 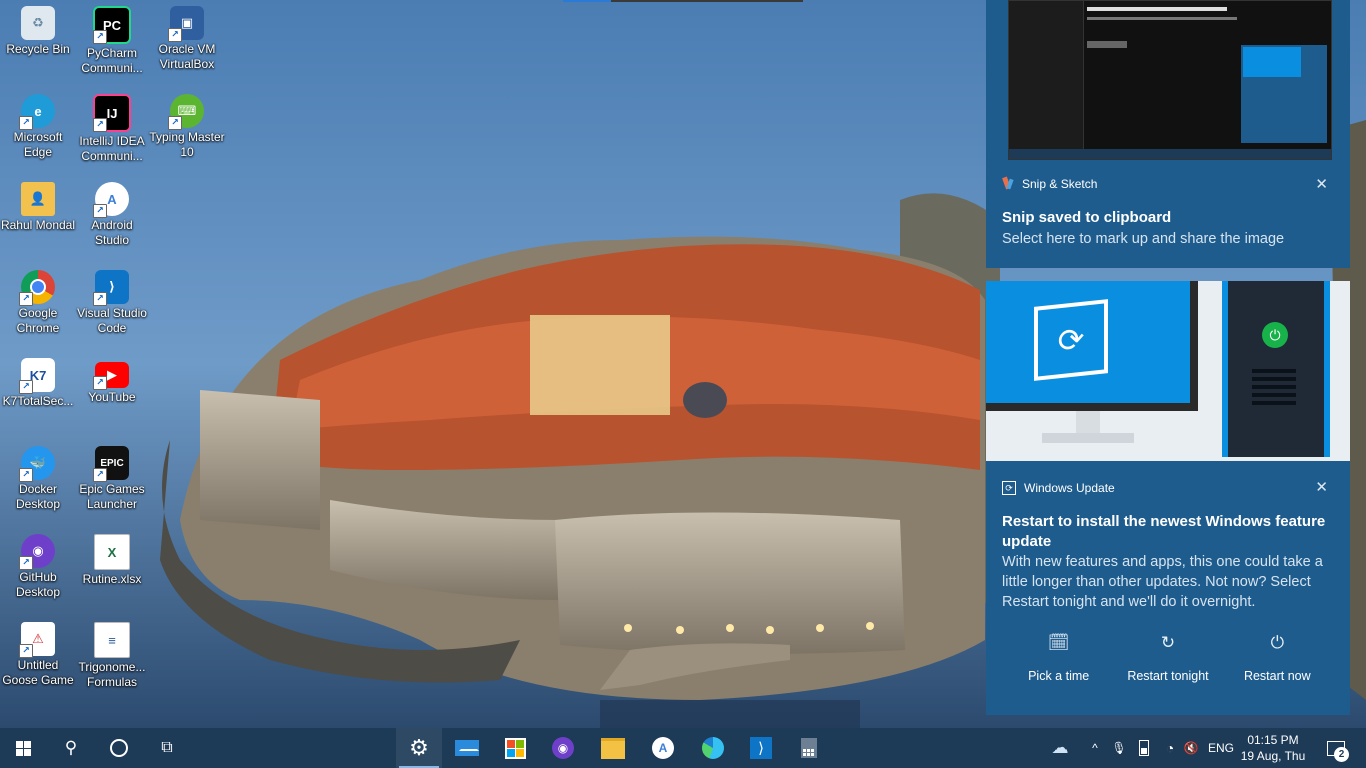 I want to click on mail-icon, so click(x=467, y=748).